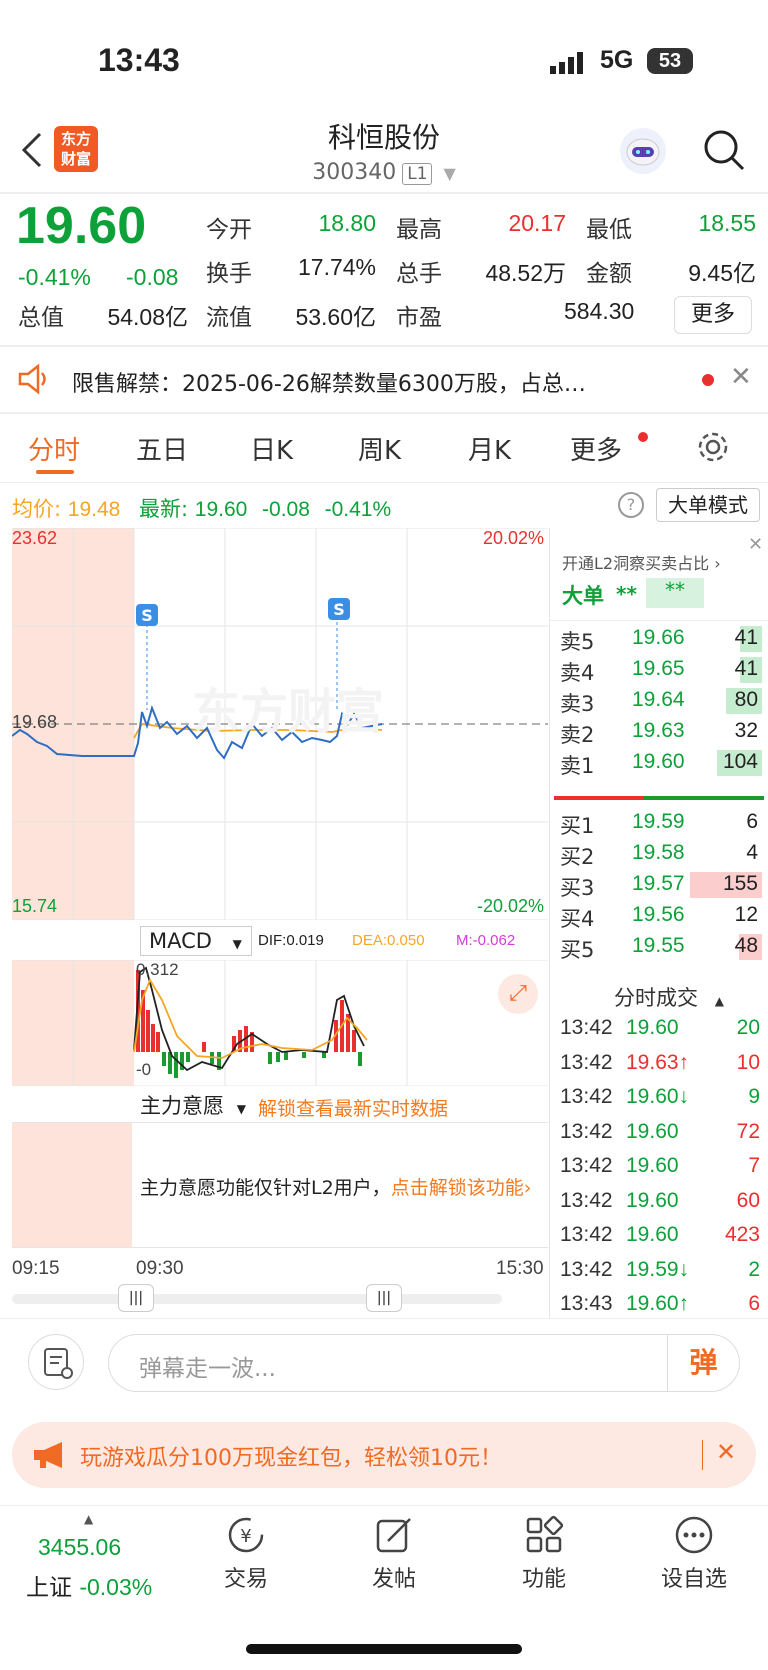 This screenshot has width=768, height=1670. Describe the element at coordinates (246, 1554) in the screenshot. I see `nav-trade: ¥ 交易` at that location.